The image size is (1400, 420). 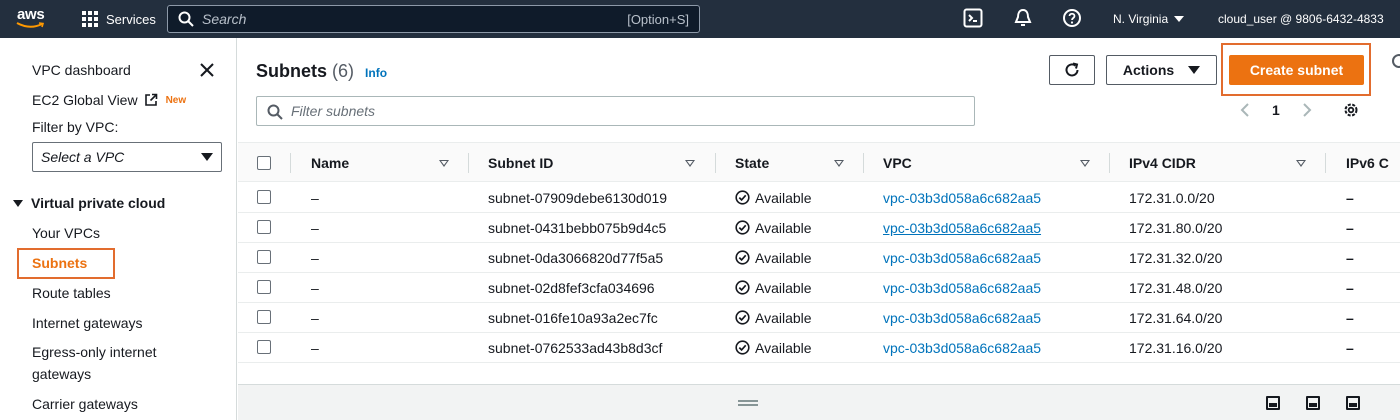 I want to click on refresh-icon, so click(x=1072, y=69).